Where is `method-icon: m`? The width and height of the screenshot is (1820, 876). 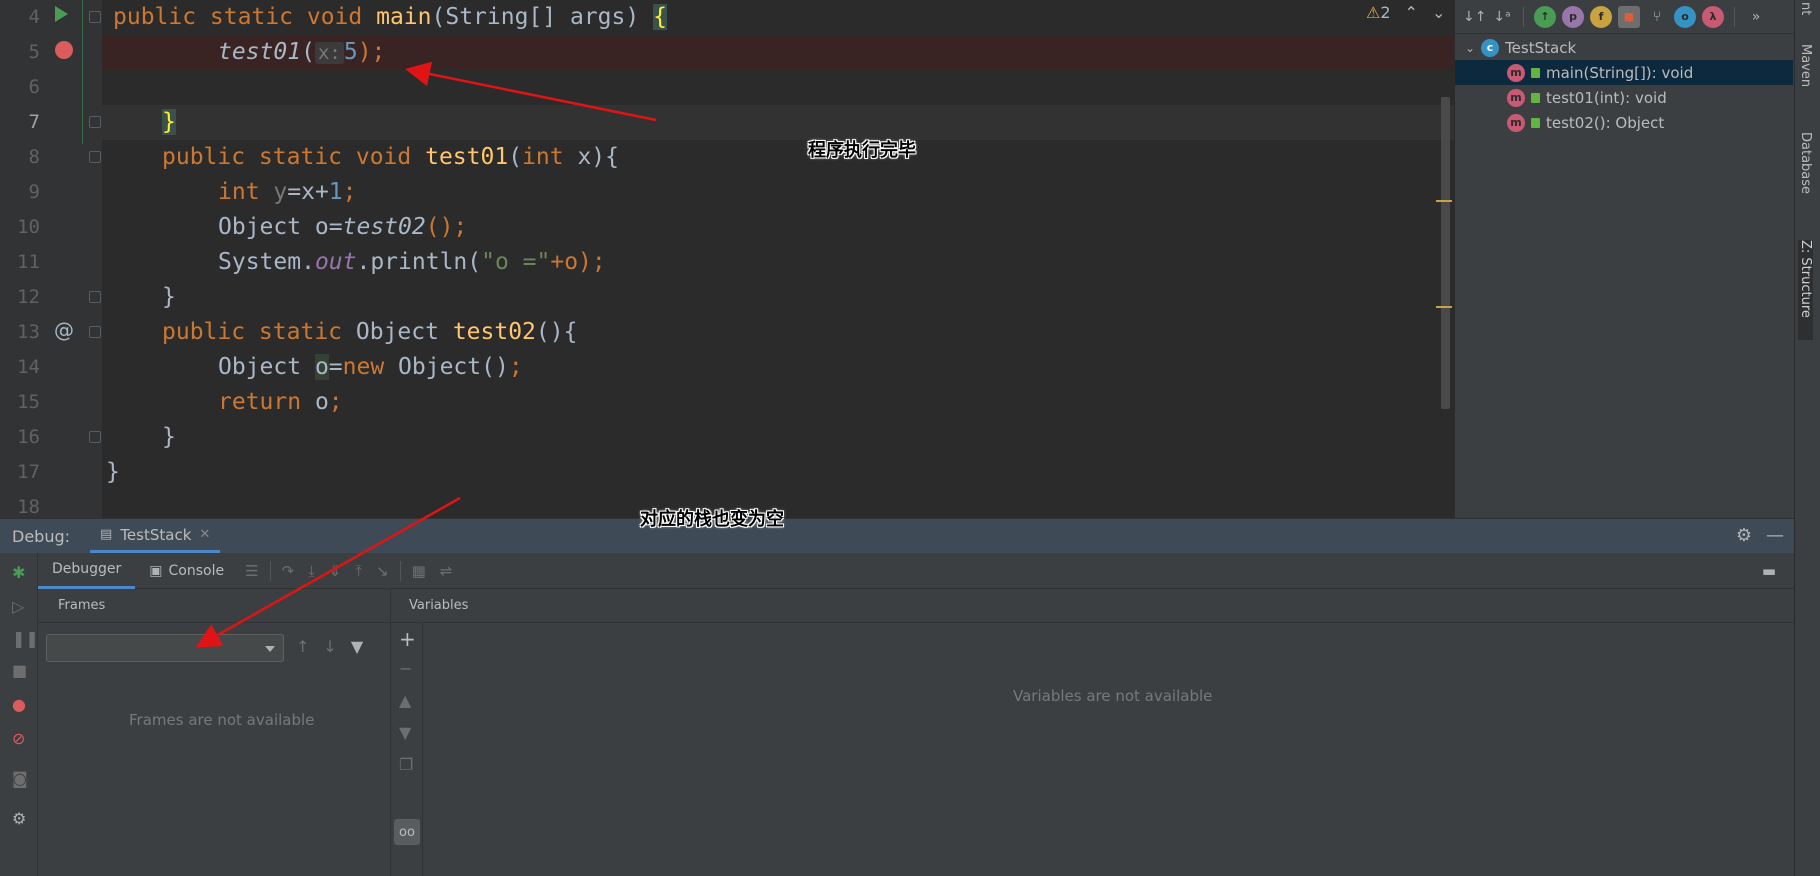 method-icon: m is located at coordinates (1516, 97).